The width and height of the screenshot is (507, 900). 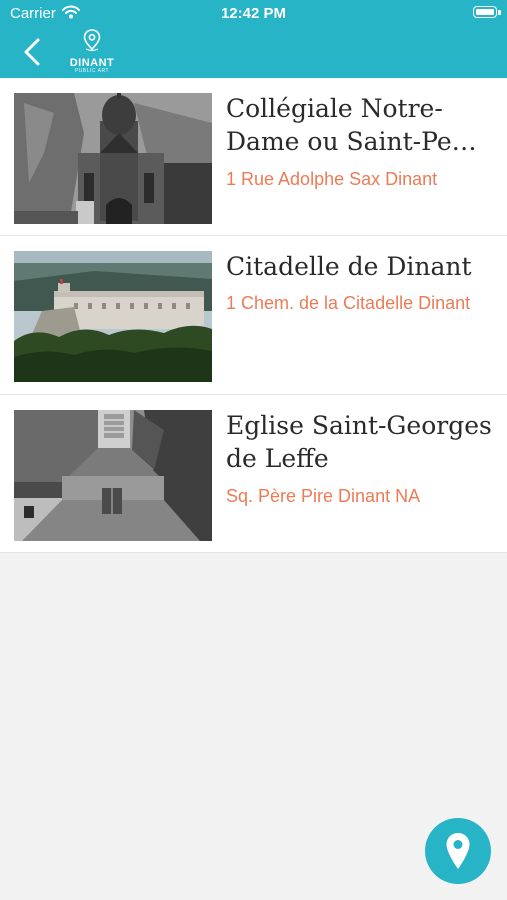 I want to click on place-address: 1 Rue Adolphe Sax Dinant, so click(x=332, y=179).